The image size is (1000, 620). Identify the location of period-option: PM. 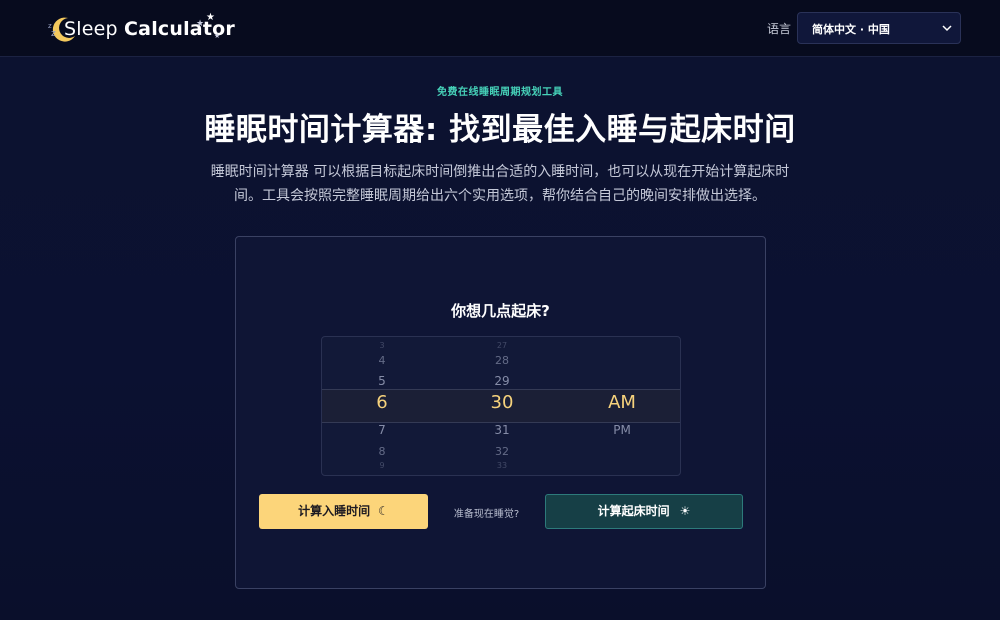
(621, 430).